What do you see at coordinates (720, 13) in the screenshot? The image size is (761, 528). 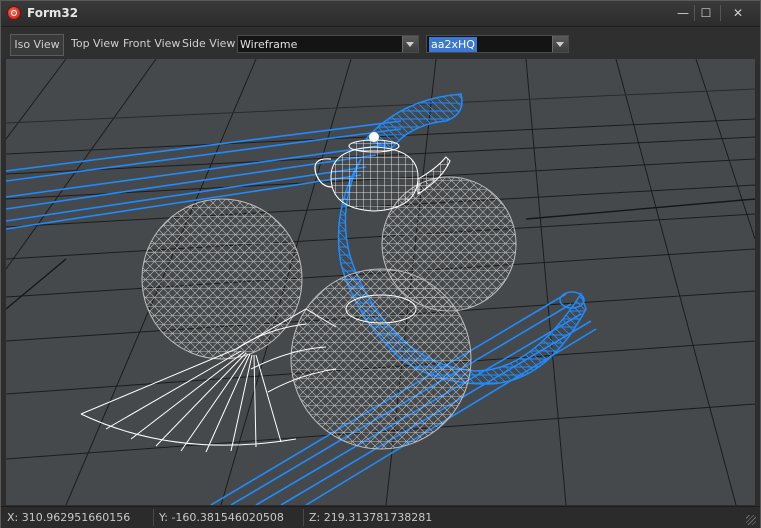 I see `titlebar-divider` at bounding box center [720, 13].